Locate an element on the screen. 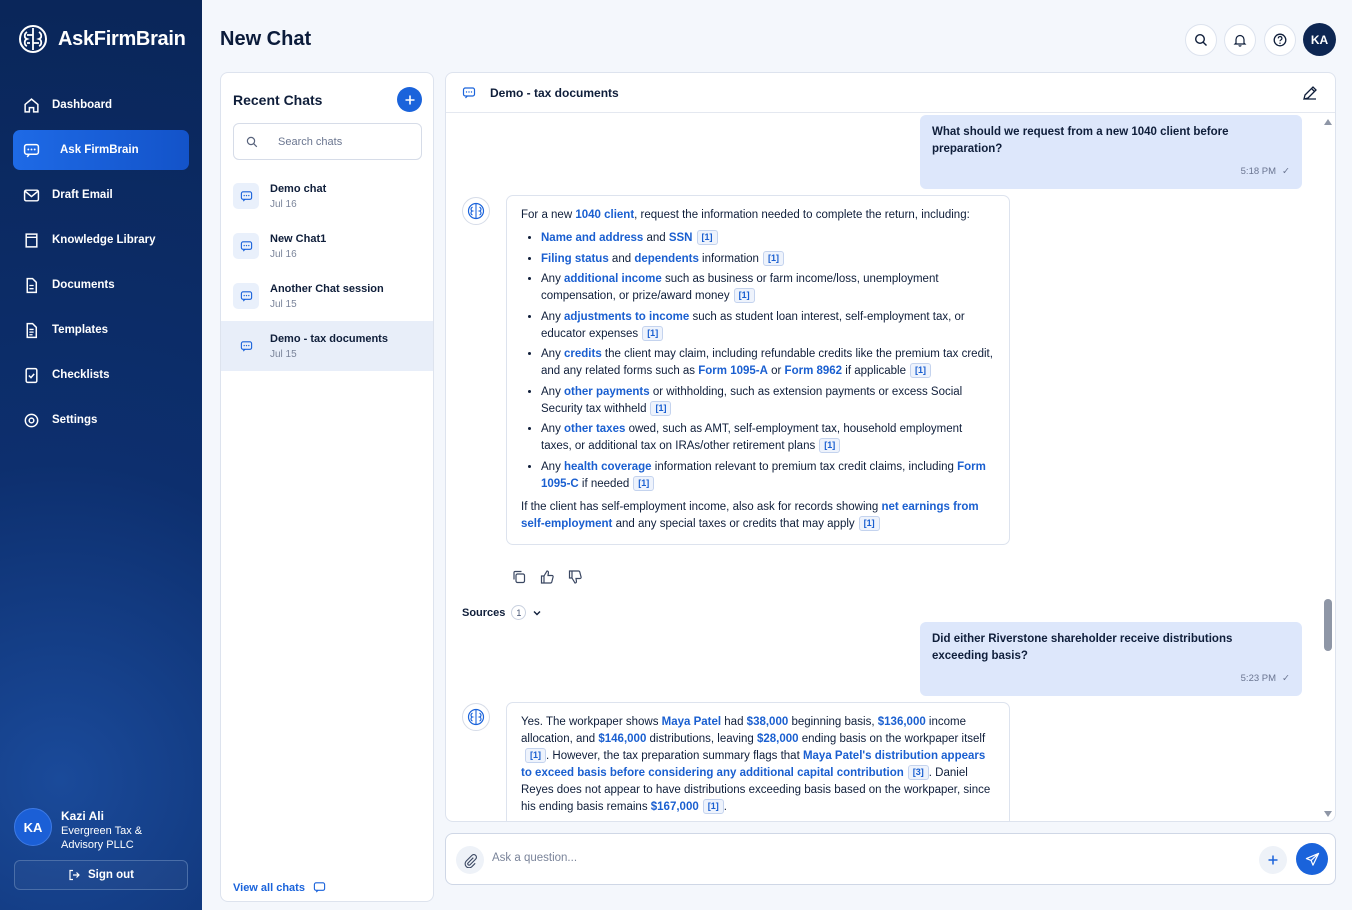 The image size is (1352, 910). add-button is located at coordinates (1273, 860).